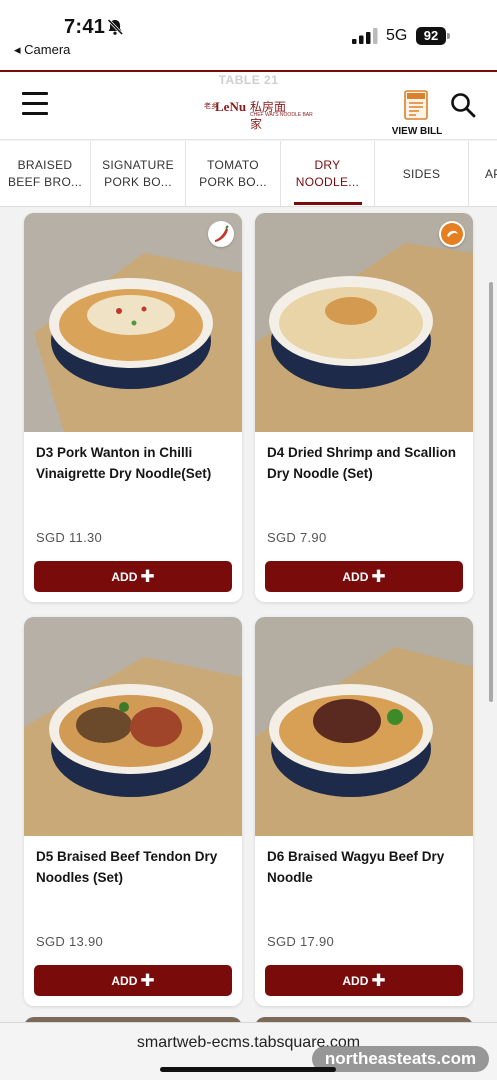  Describe the element at coordinates (221, 234) in the screenshot. I see `chilli-icon` at that location.